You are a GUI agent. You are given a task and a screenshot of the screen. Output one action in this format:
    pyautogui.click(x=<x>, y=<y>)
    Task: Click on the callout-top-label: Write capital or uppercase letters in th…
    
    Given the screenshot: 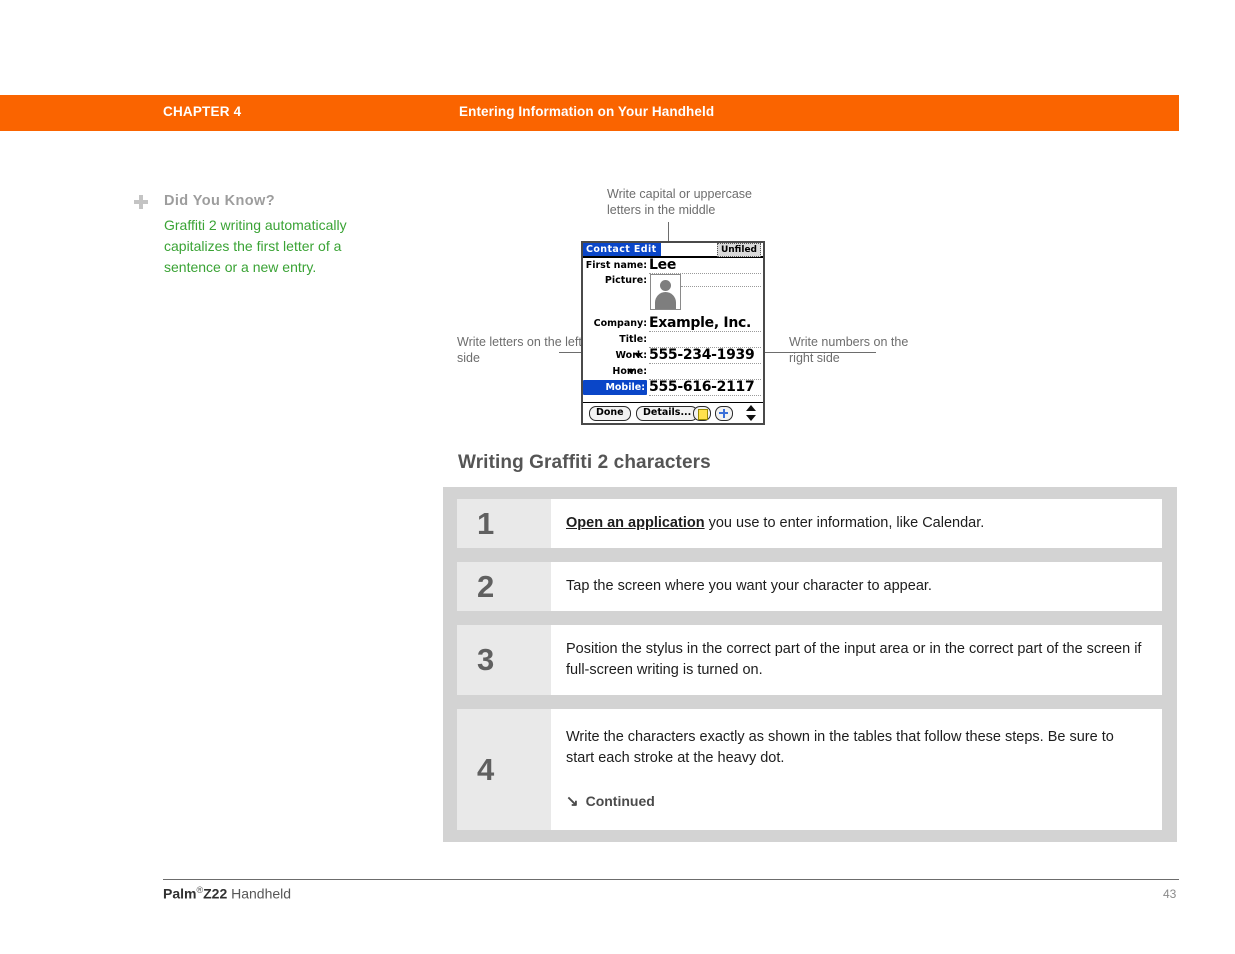 What is the action you would take?
    pyautogui.click(x=679, y=202)
    